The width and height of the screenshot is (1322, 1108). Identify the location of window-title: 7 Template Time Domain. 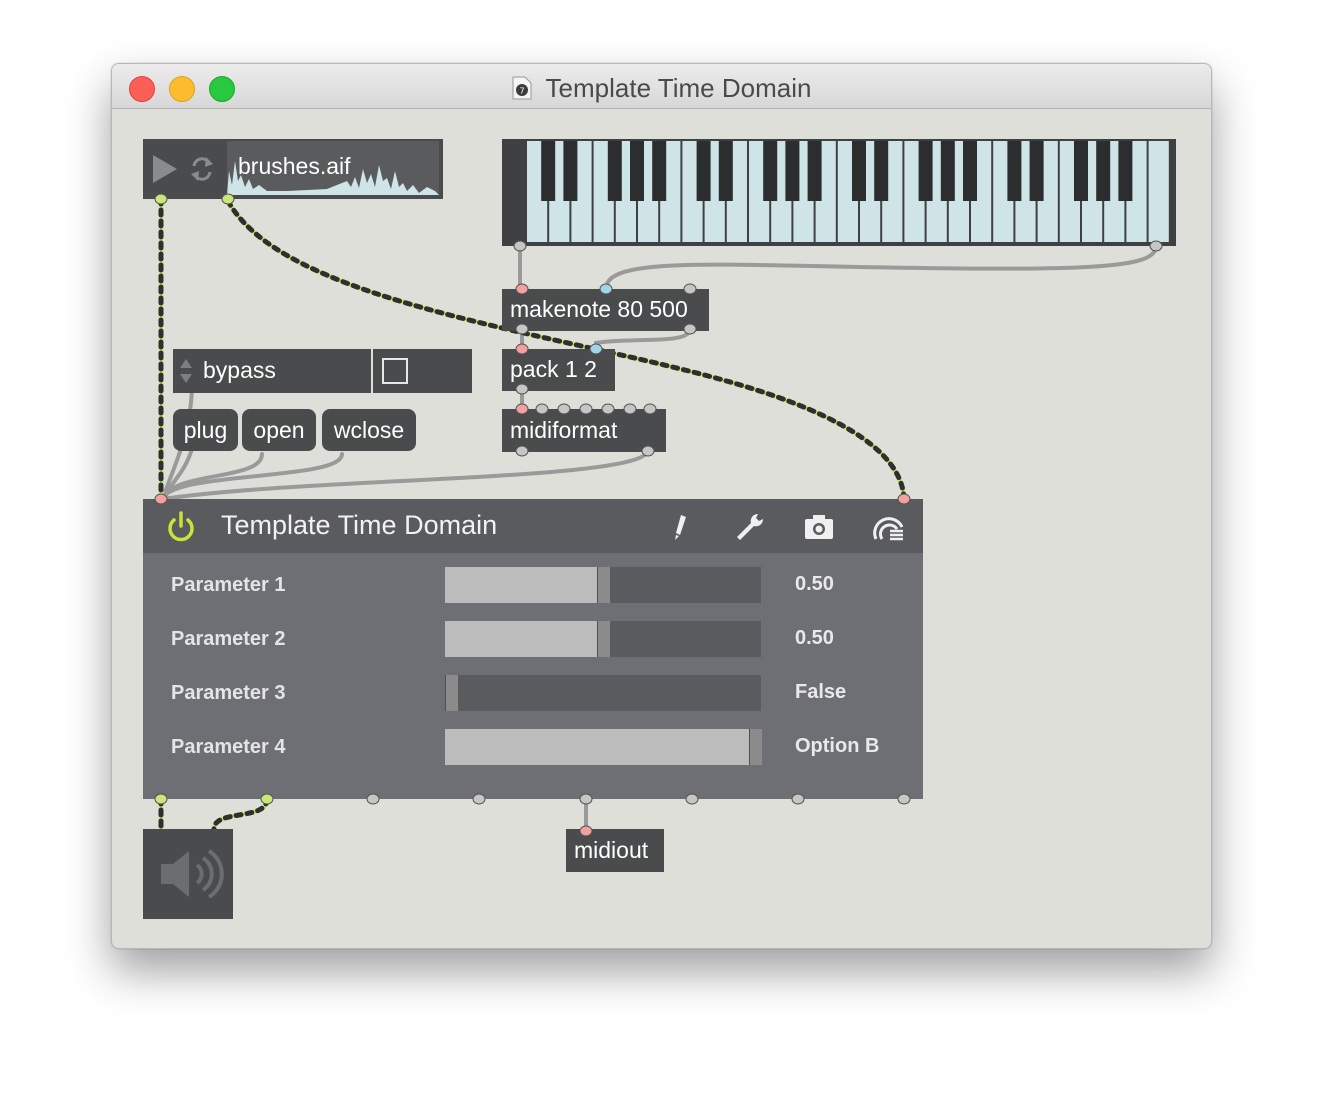
(661, 88).